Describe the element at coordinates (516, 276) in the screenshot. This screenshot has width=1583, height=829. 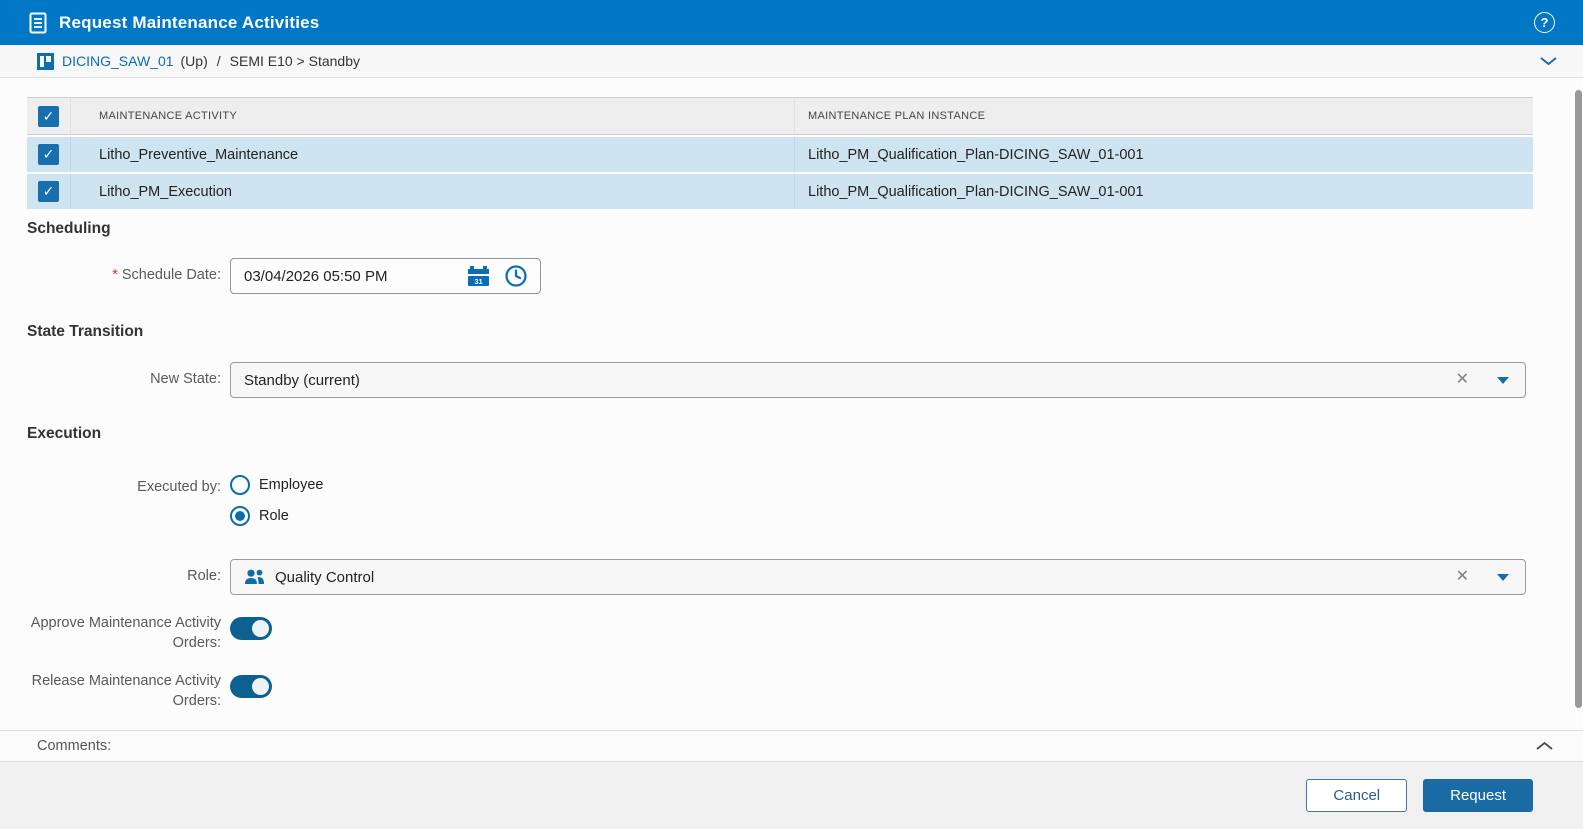
I see `clock-icon` at that location.